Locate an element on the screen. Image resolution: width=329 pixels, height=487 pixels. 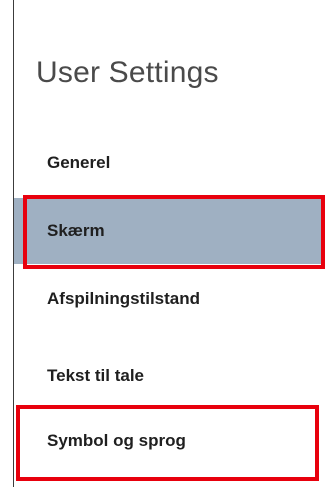
nav-item-label: Skærm is located at coordinates (76, 230).